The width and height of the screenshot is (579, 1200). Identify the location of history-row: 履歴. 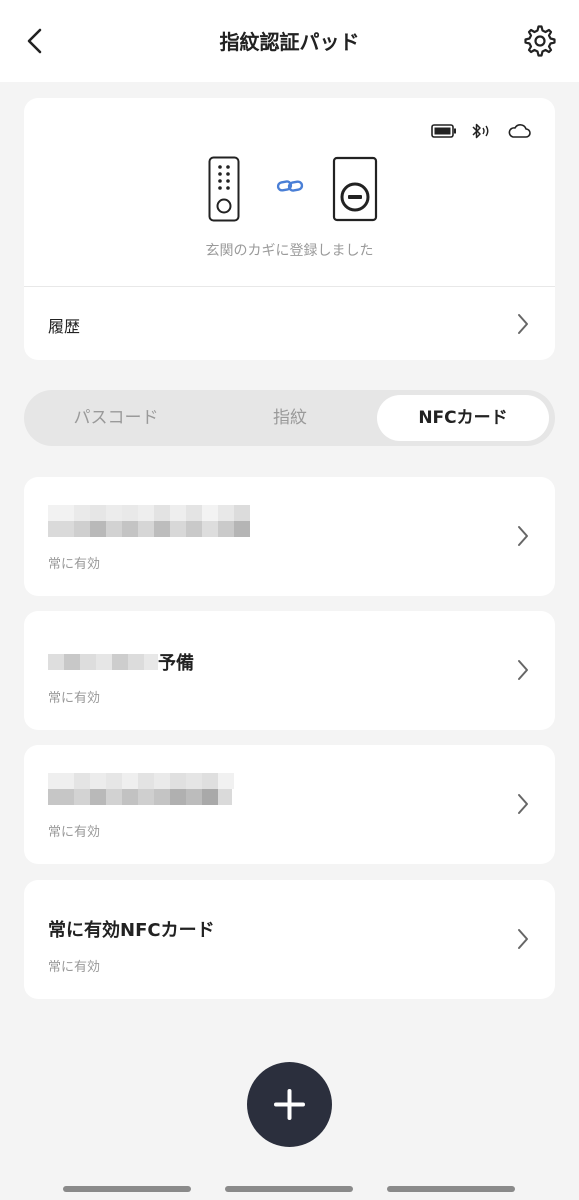
(289, 323).